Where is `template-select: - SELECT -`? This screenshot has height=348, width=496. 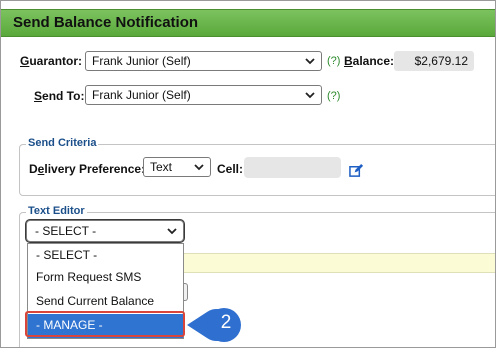
template-select: - SELECT - is located at coordinates (105, 231).